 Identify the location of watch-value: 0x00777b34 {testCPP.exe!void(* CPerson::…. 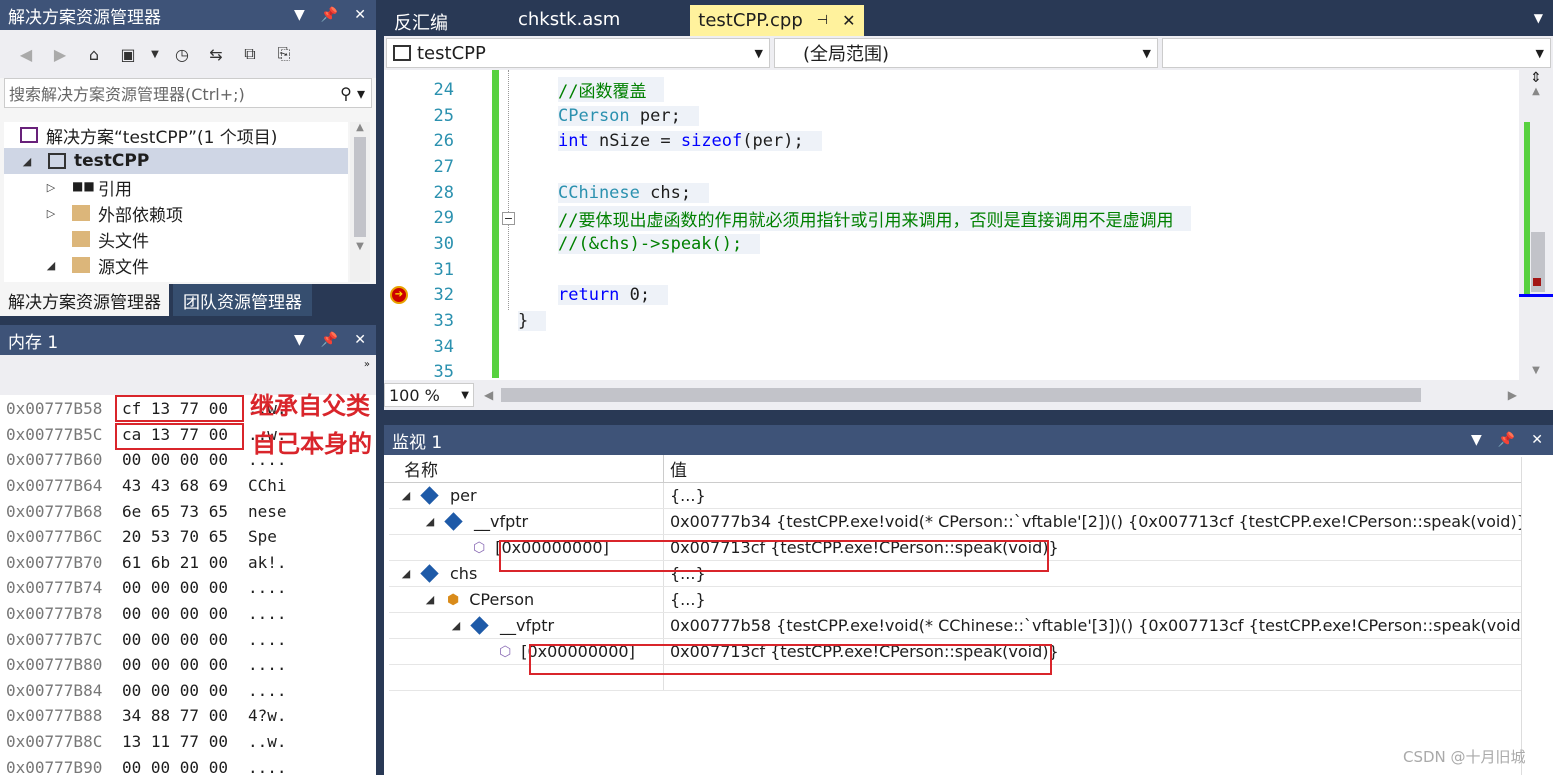
(1100, 521).